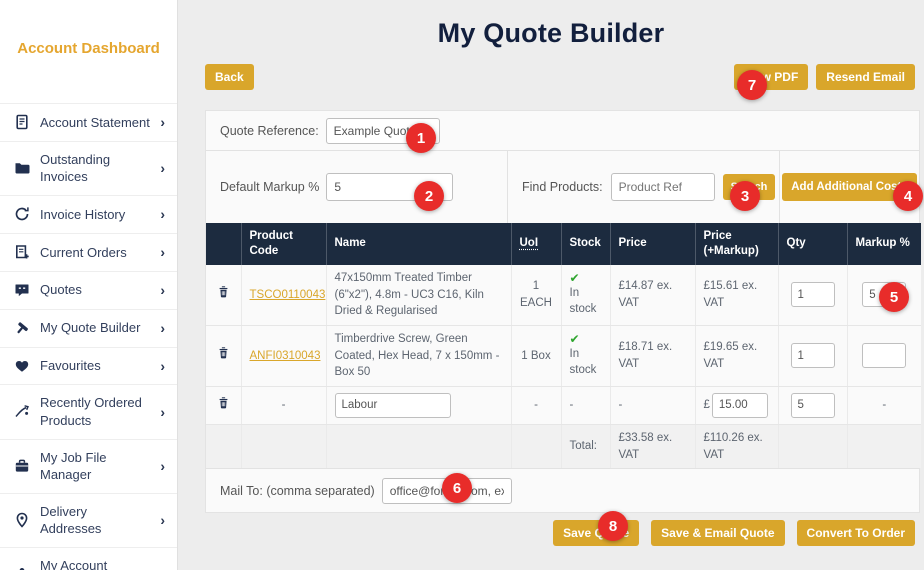 This screenshot has height=570, width=924. What do you see at coordinates (551, 77) in the screenshot?
I see `toolbar: Back View PDF Resend Email` at bounding box center [551, 77].